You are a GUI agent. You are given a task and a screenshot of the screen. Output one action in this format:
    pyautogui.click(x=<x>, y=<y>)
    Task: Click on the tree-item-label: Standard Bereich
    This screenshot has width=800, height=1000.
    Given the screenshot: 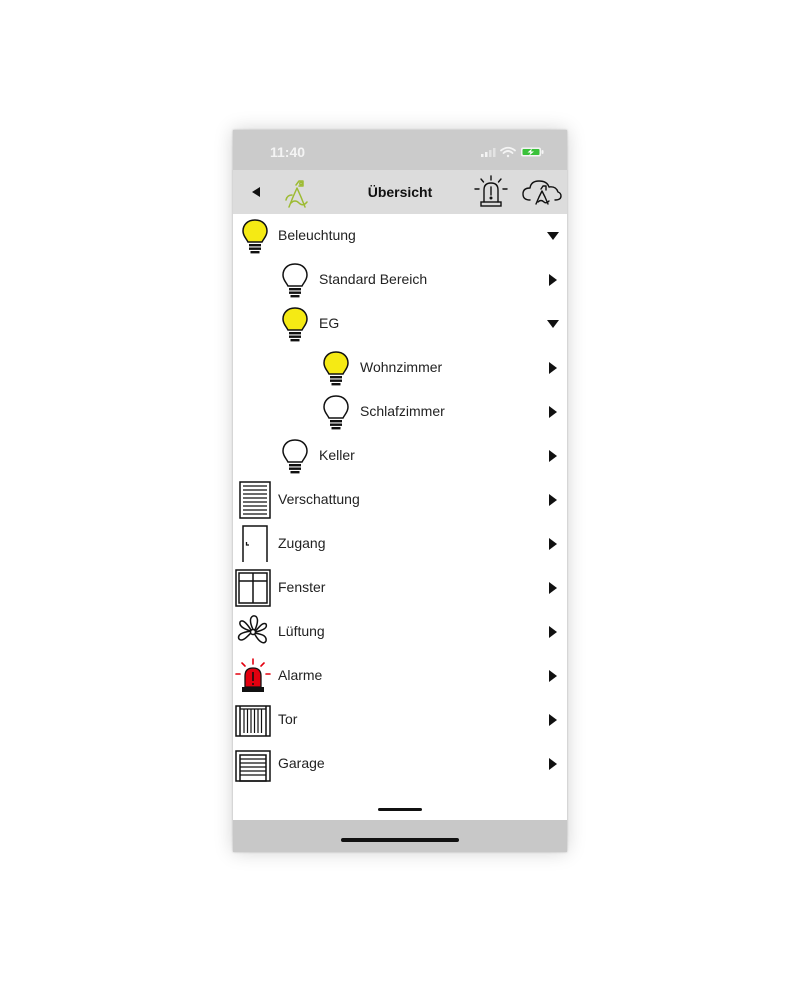 What is the action you would take?
    pyautogui.click(x=373, y=279)
    